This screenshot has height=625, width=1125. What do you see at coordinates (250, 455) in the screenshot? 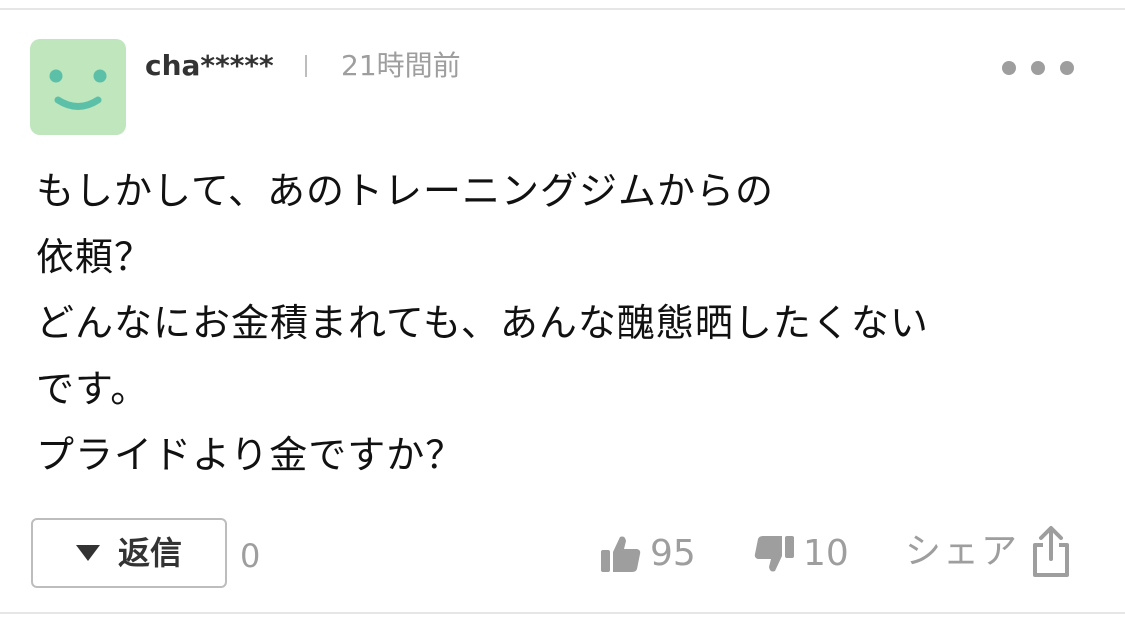
I see `comment-line: プライドより金ですか？` at bounding box center [250, 455].